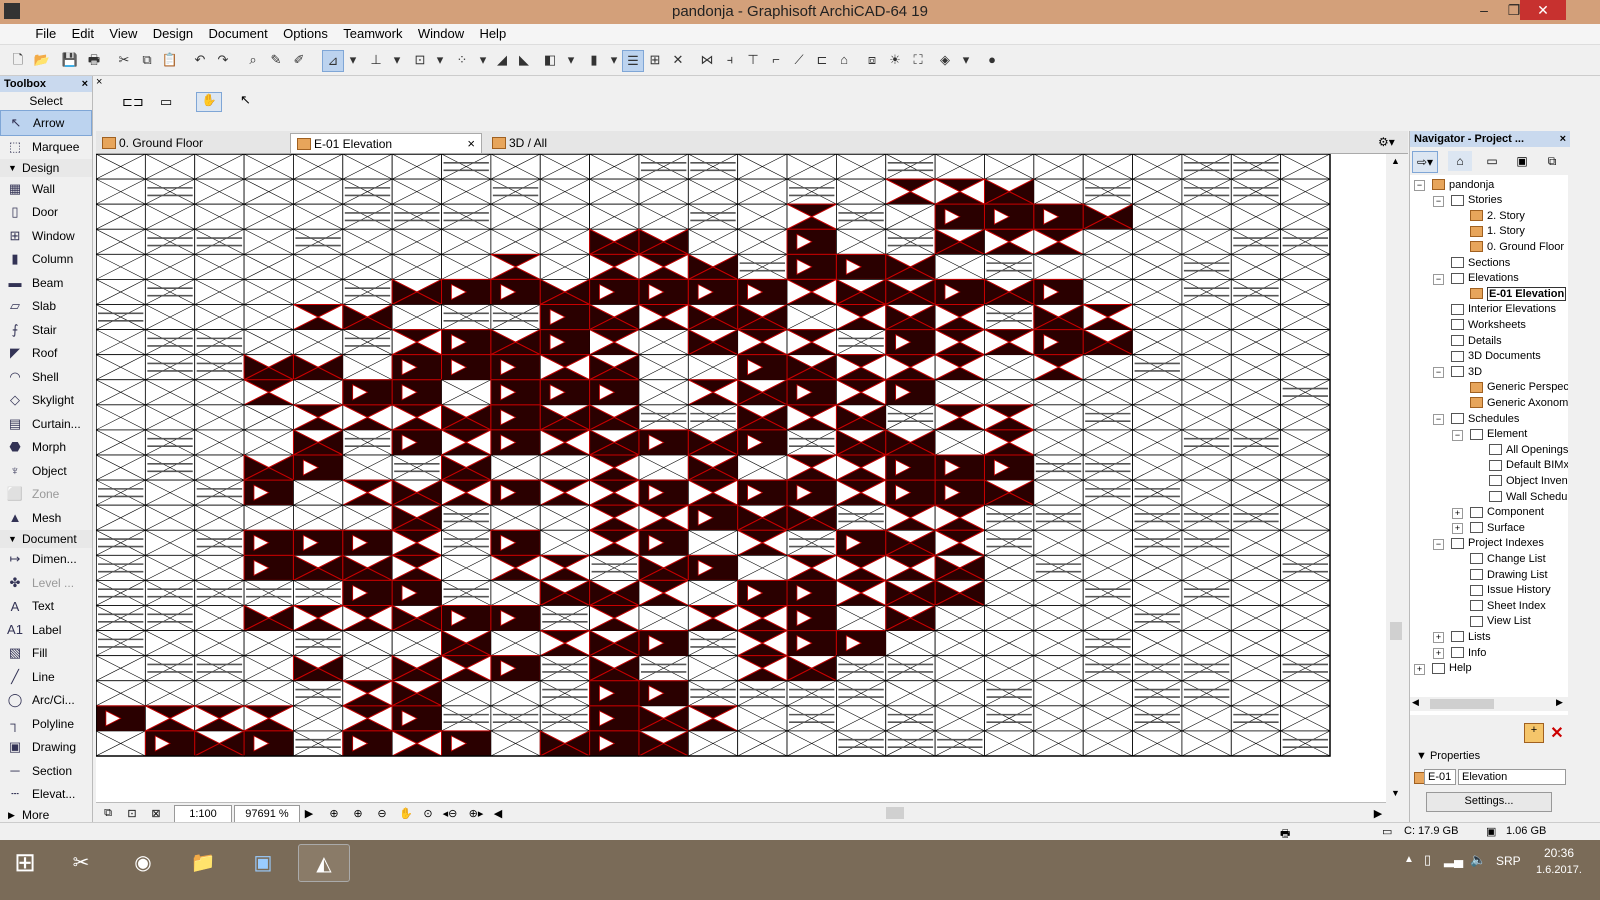 This screenshot has width=1600, height=900. I want to click on tool-stair: ⨍ Stair, so click(46, 330).